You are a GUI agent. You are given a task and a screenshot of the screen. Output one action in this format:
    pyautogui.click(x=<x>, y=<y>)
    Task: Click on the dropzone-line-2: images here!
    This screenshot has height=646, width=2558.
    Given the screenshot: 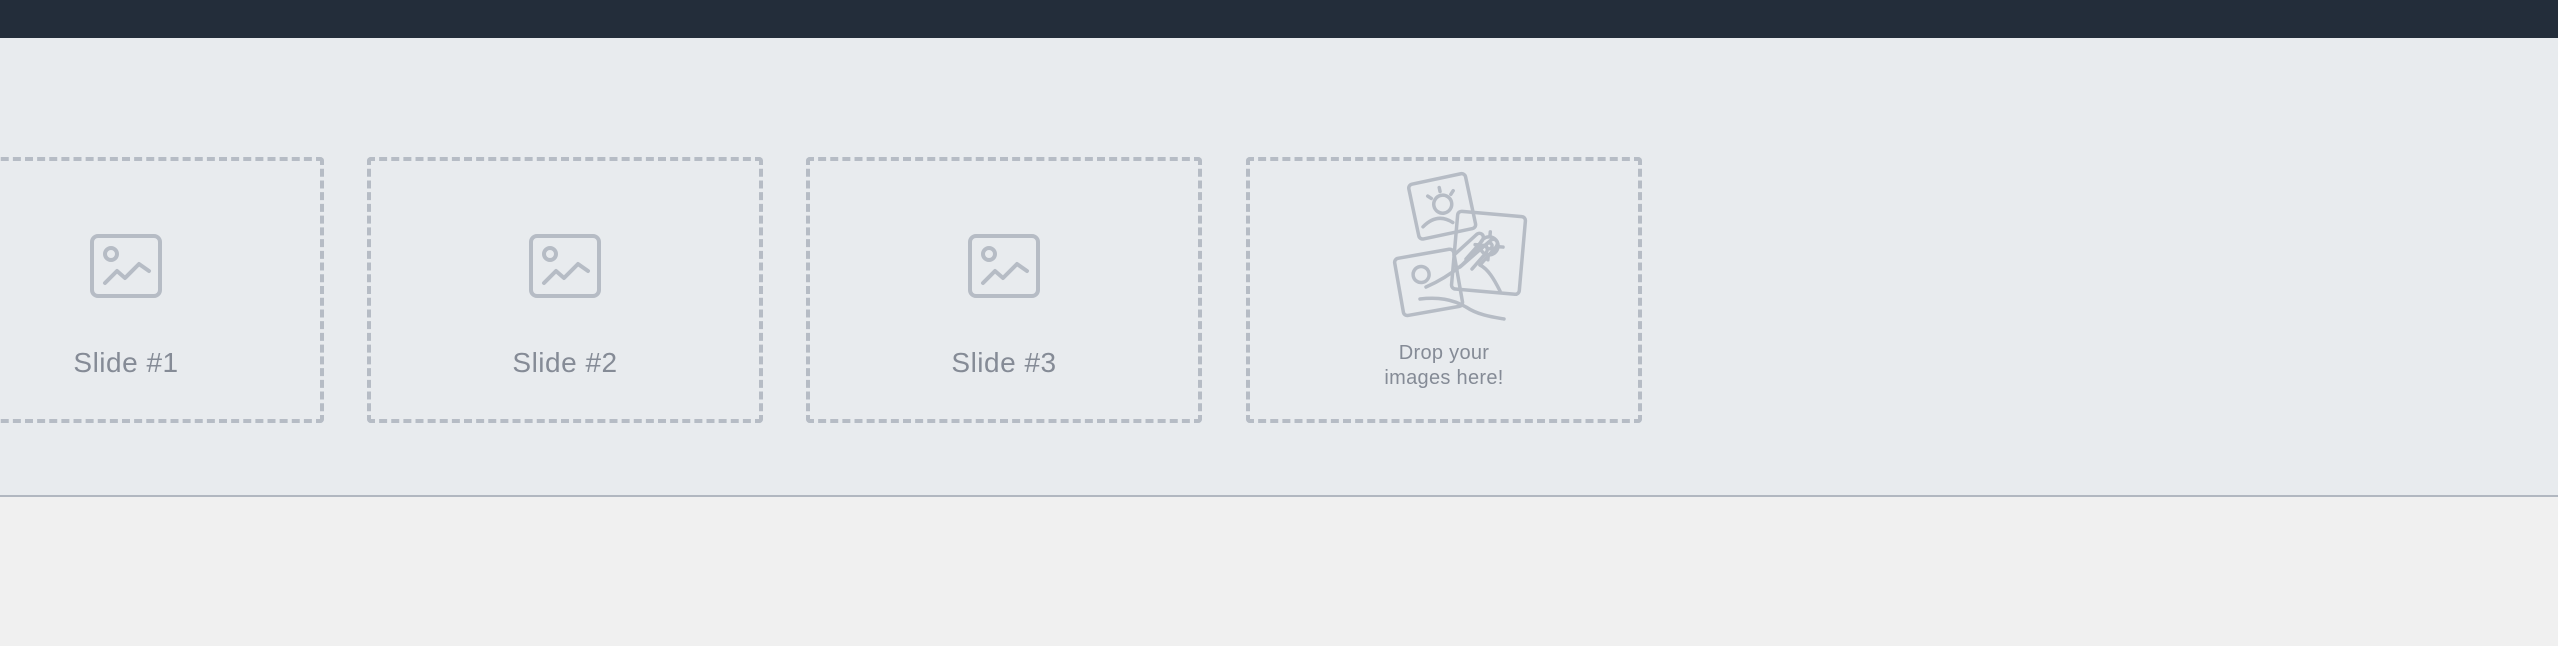 What is the action you would take?
    pyautogui.click(x=1444, y=378)
    